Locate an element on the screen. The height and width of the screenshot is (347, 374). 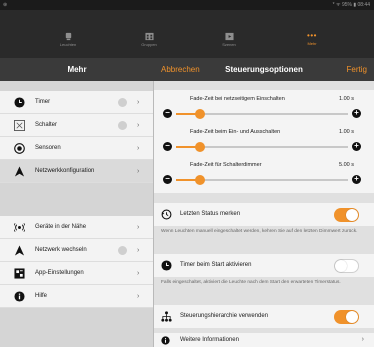
left-header: Mehr is located at coordinates (77, 69).